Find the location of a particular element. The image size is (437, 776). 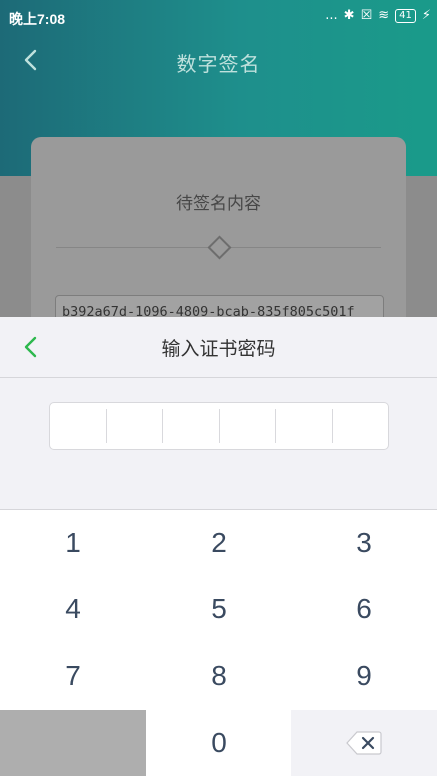

backspace-icon is located at coordinates (364, 743).